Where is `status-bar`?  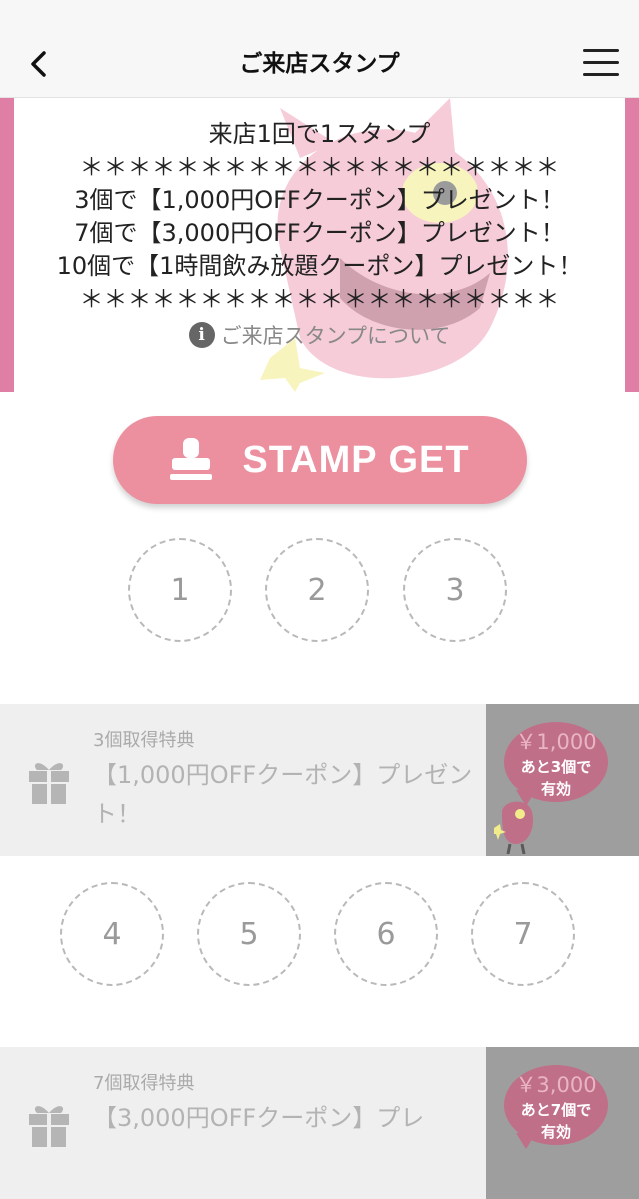
status-bar is located at coordinates (319, 15).